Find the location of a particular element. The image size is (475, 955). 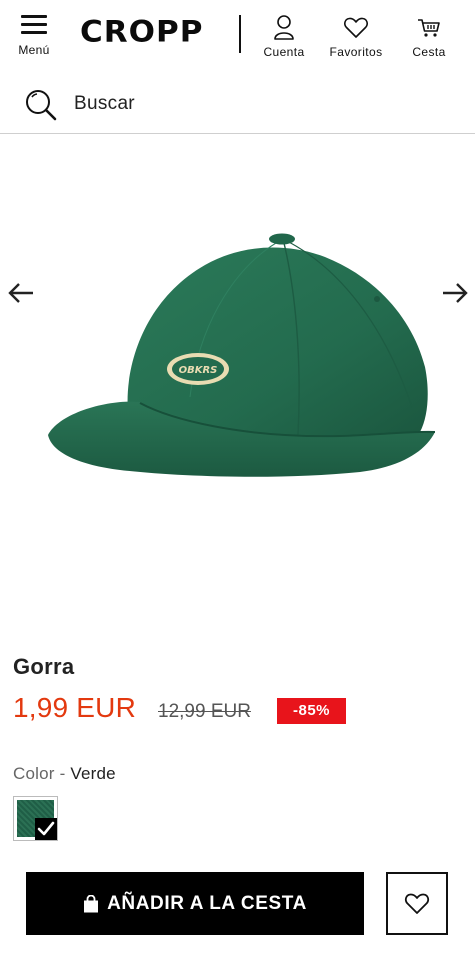

logo: CROPP is located at coordinates (141, 32).